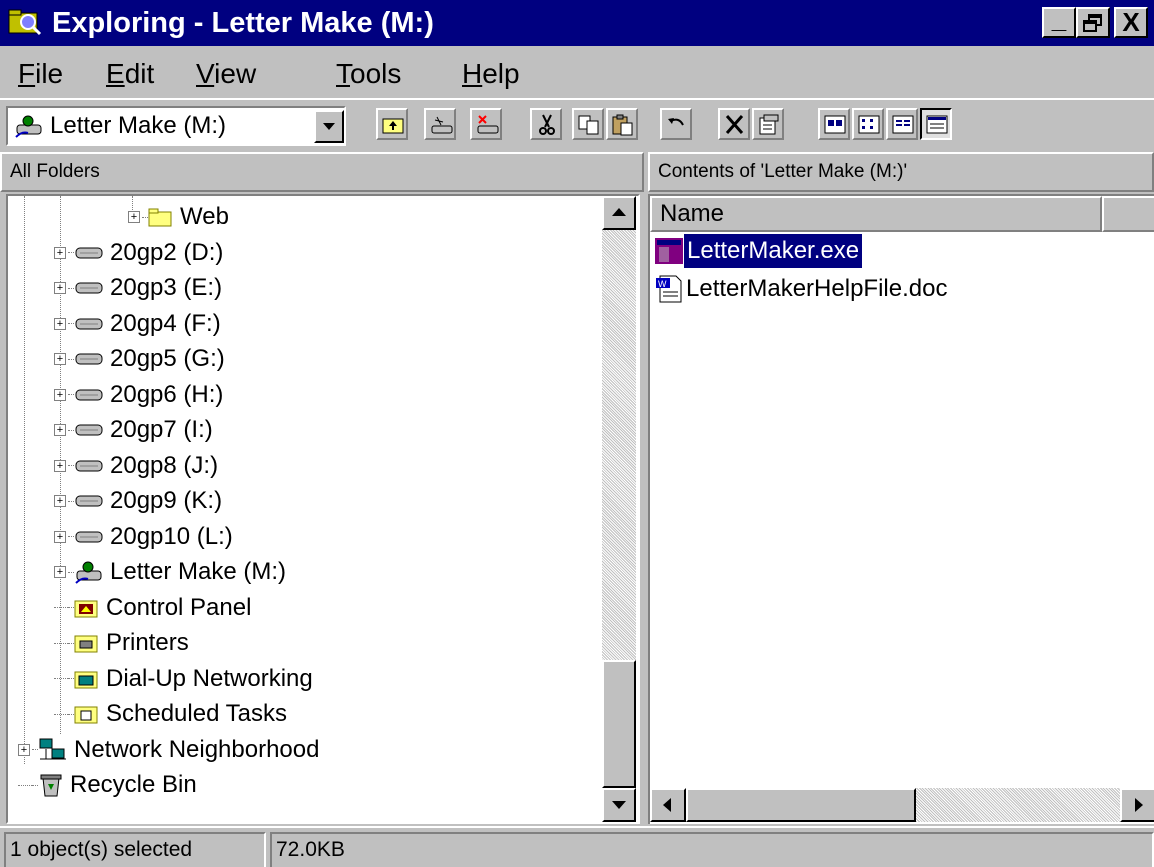  Describe the element at coordinates (178, 217) in the screenshot. I see `tree-item: + Web` at that location.